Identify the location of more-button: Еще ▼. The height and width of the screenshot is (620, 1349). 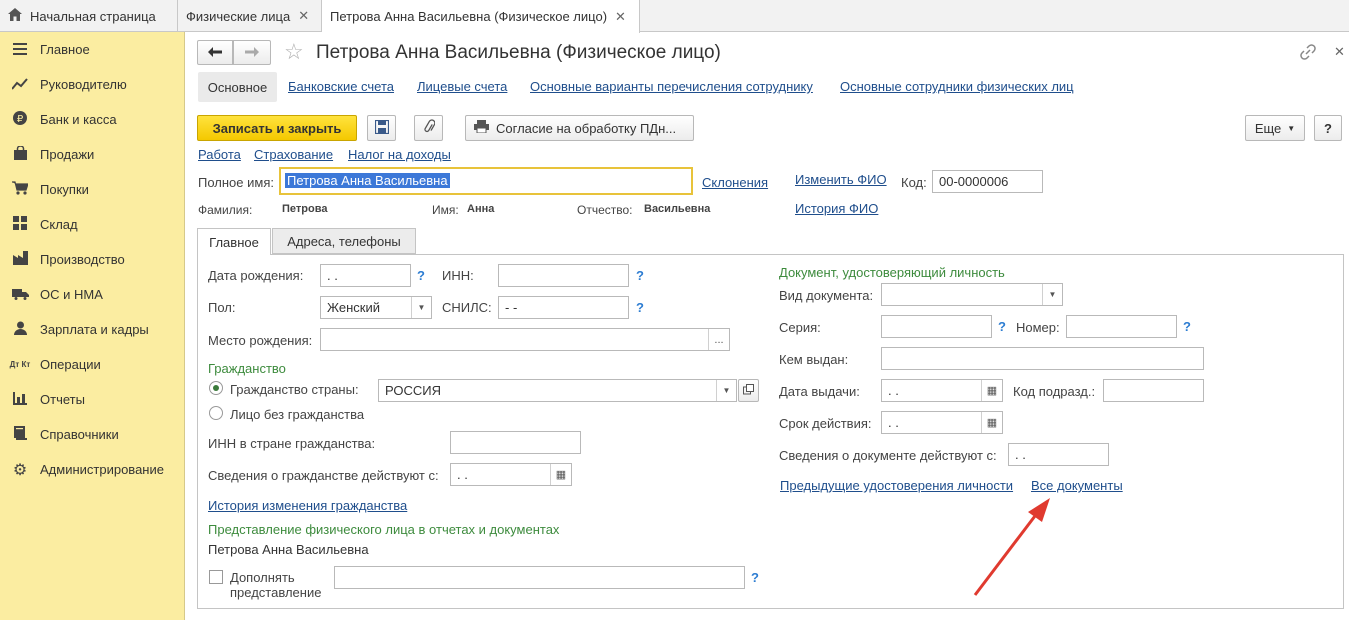
(1275, 128).